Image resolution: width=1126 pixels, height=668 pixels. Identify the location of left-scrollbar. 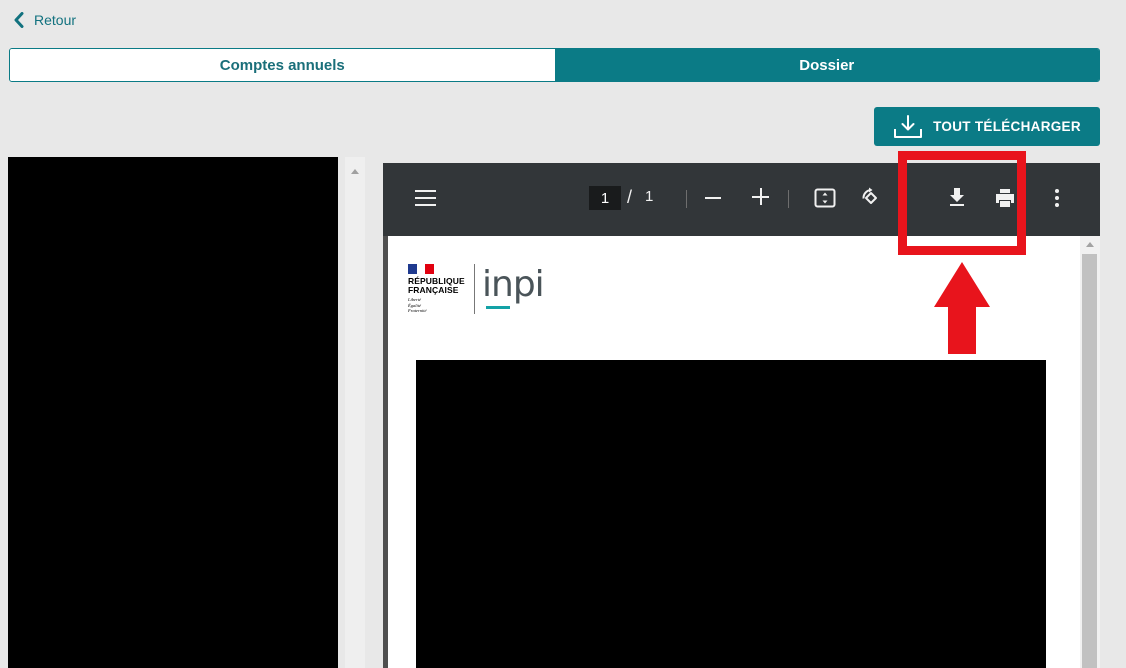
(355, 412).